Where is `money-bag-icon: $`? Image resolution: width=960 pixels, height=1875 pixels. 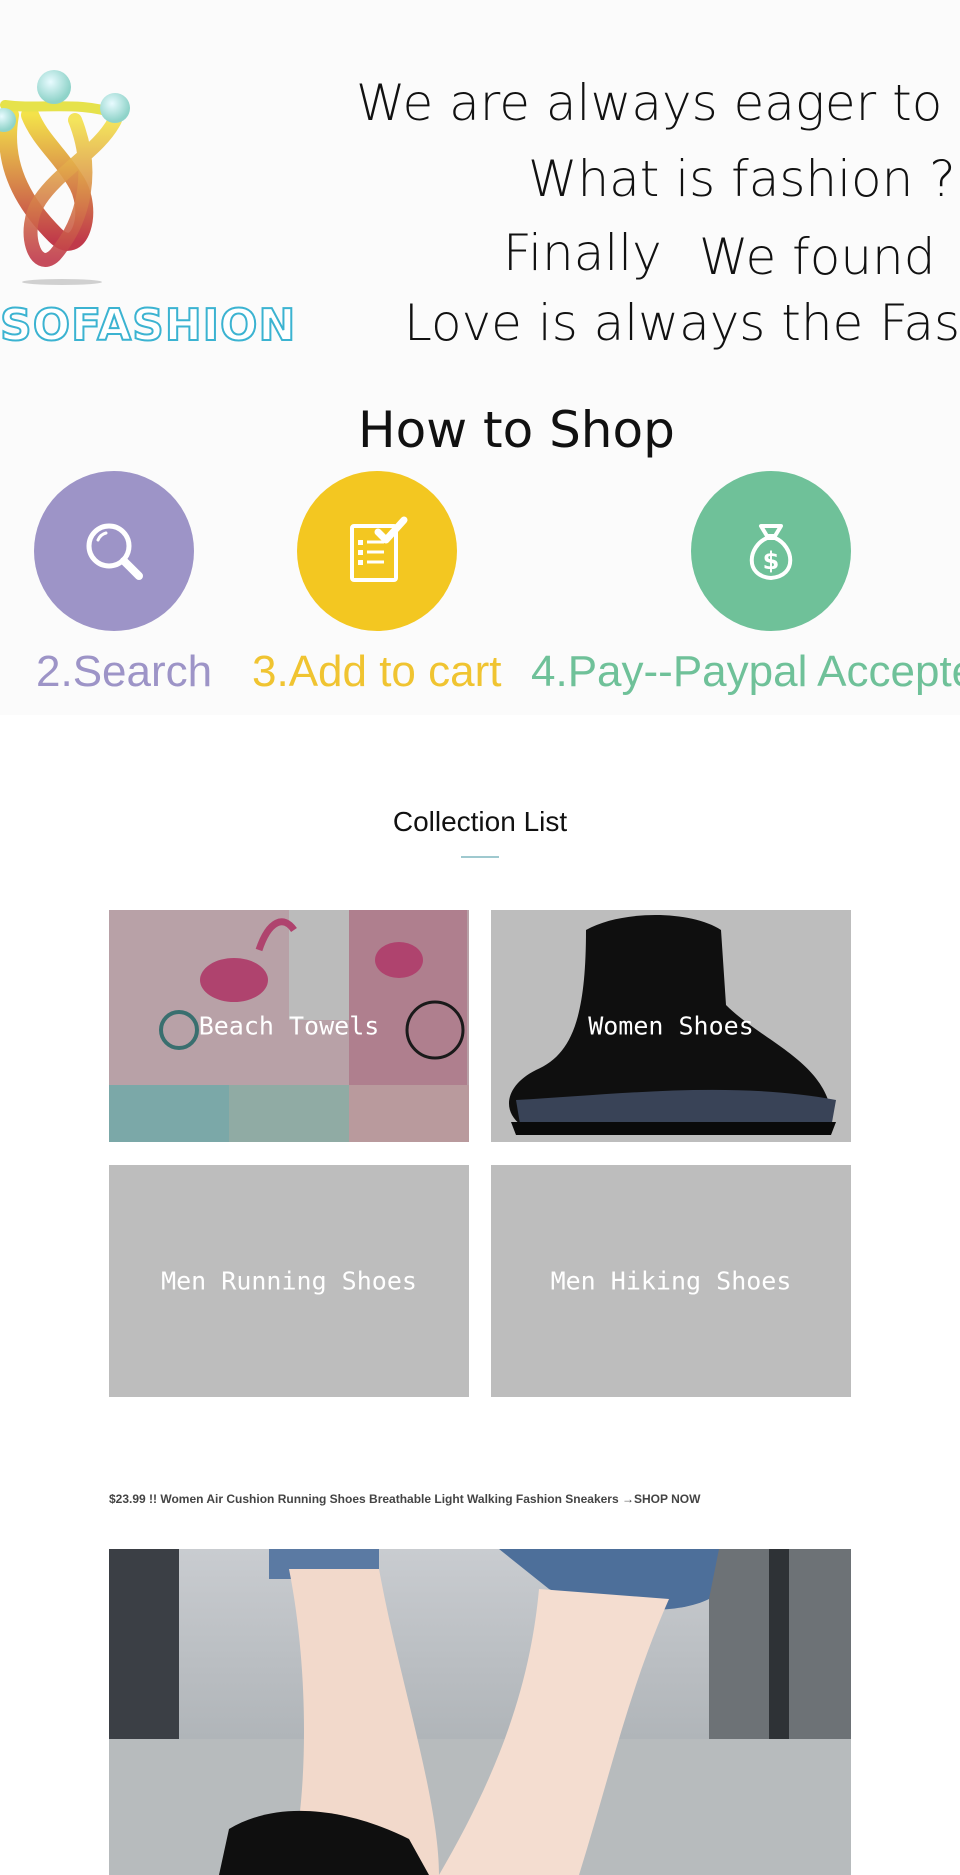
money-bag-icon: $ is located at coordinates (771, 552).